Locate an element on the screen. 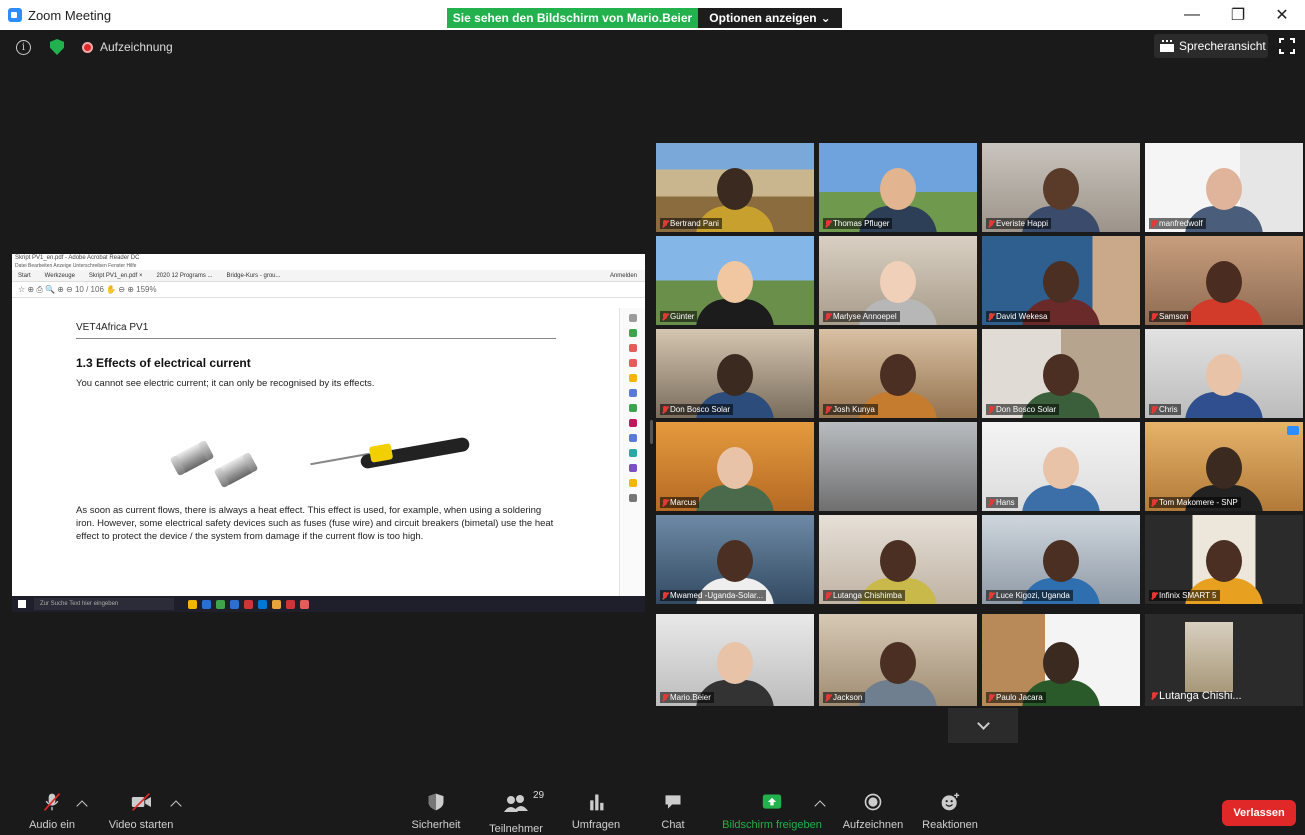  gallery-next-page-button is located at coordinates (983, 725).